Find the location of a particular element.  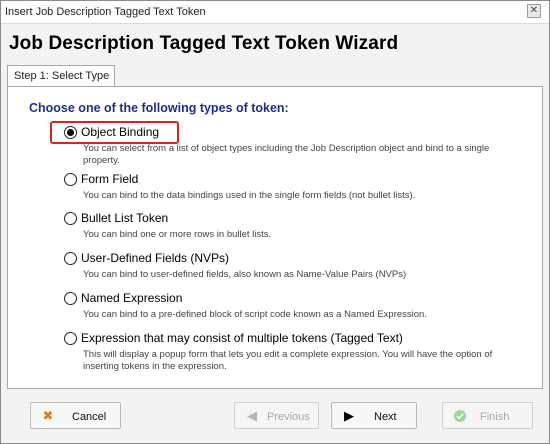

cancel-button: ✖ Cancel is located at coordinates (75, 415).